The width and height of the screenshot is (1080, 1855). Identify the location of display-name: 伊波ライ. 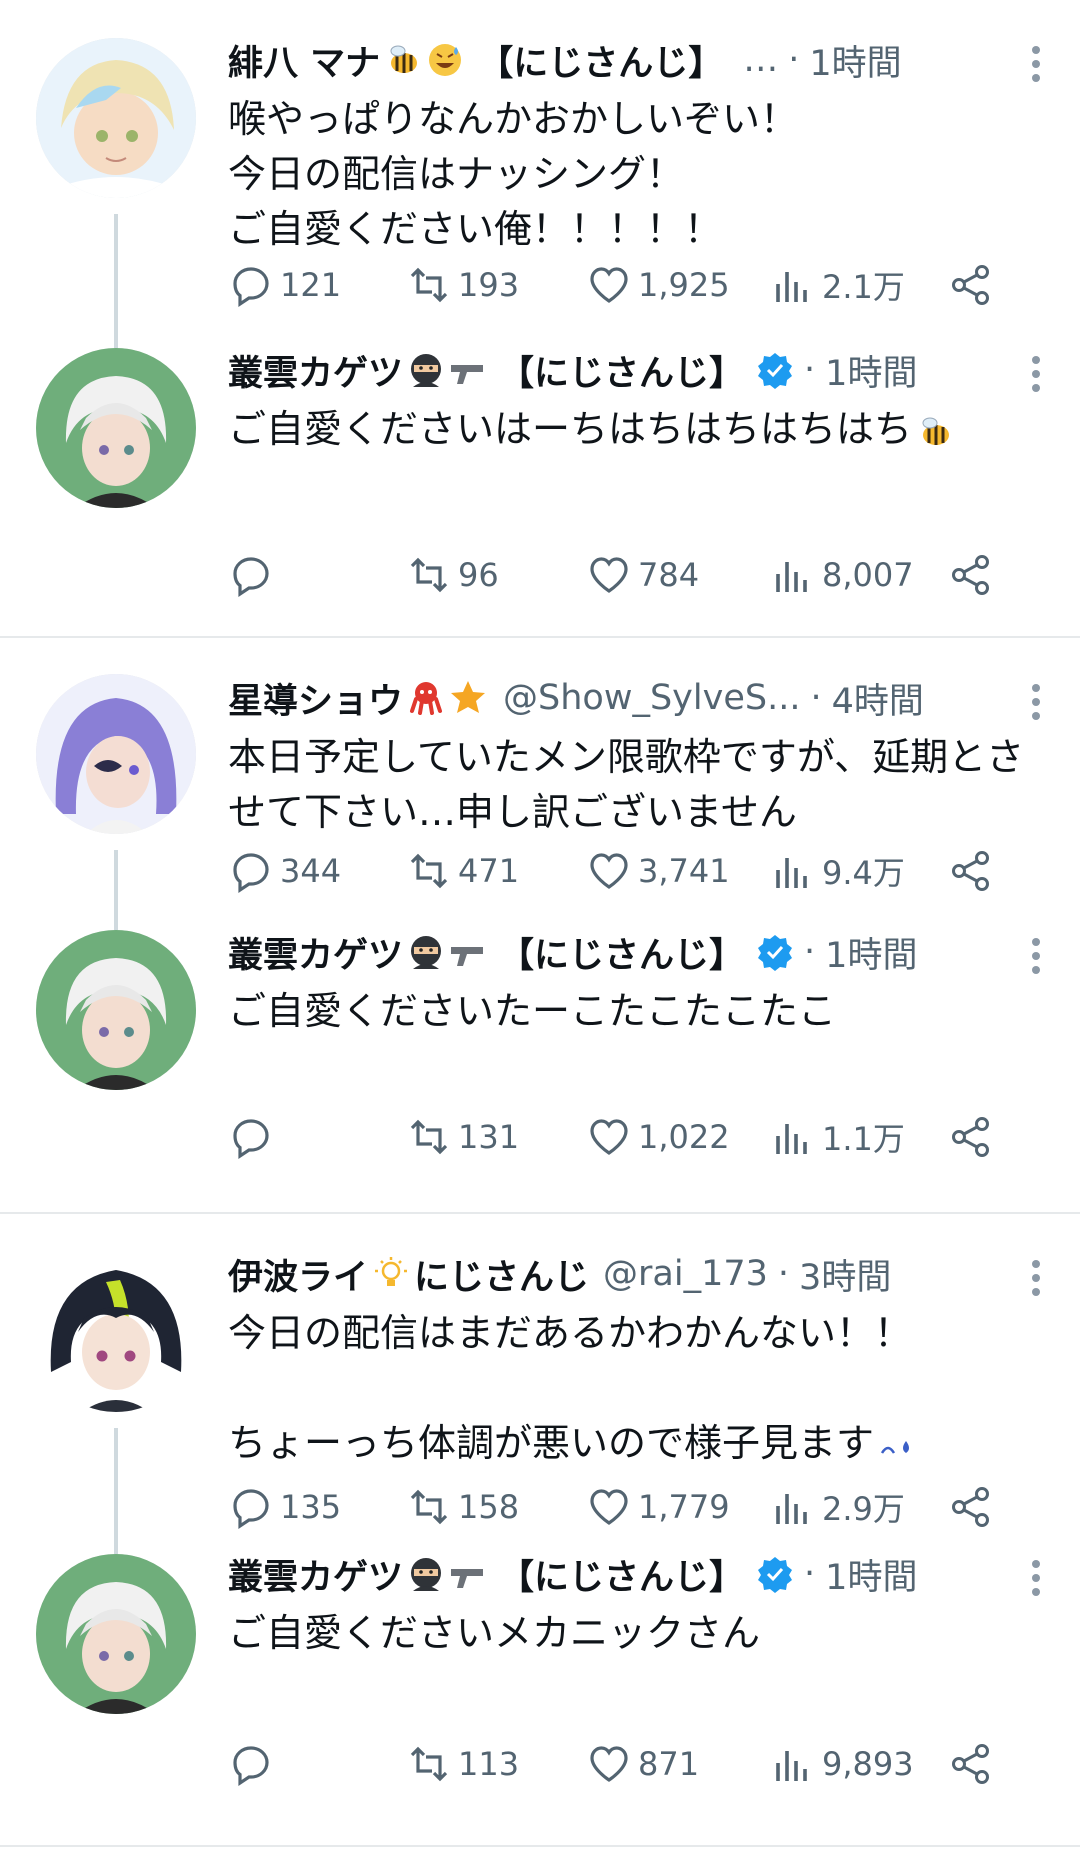
(298, 1274).